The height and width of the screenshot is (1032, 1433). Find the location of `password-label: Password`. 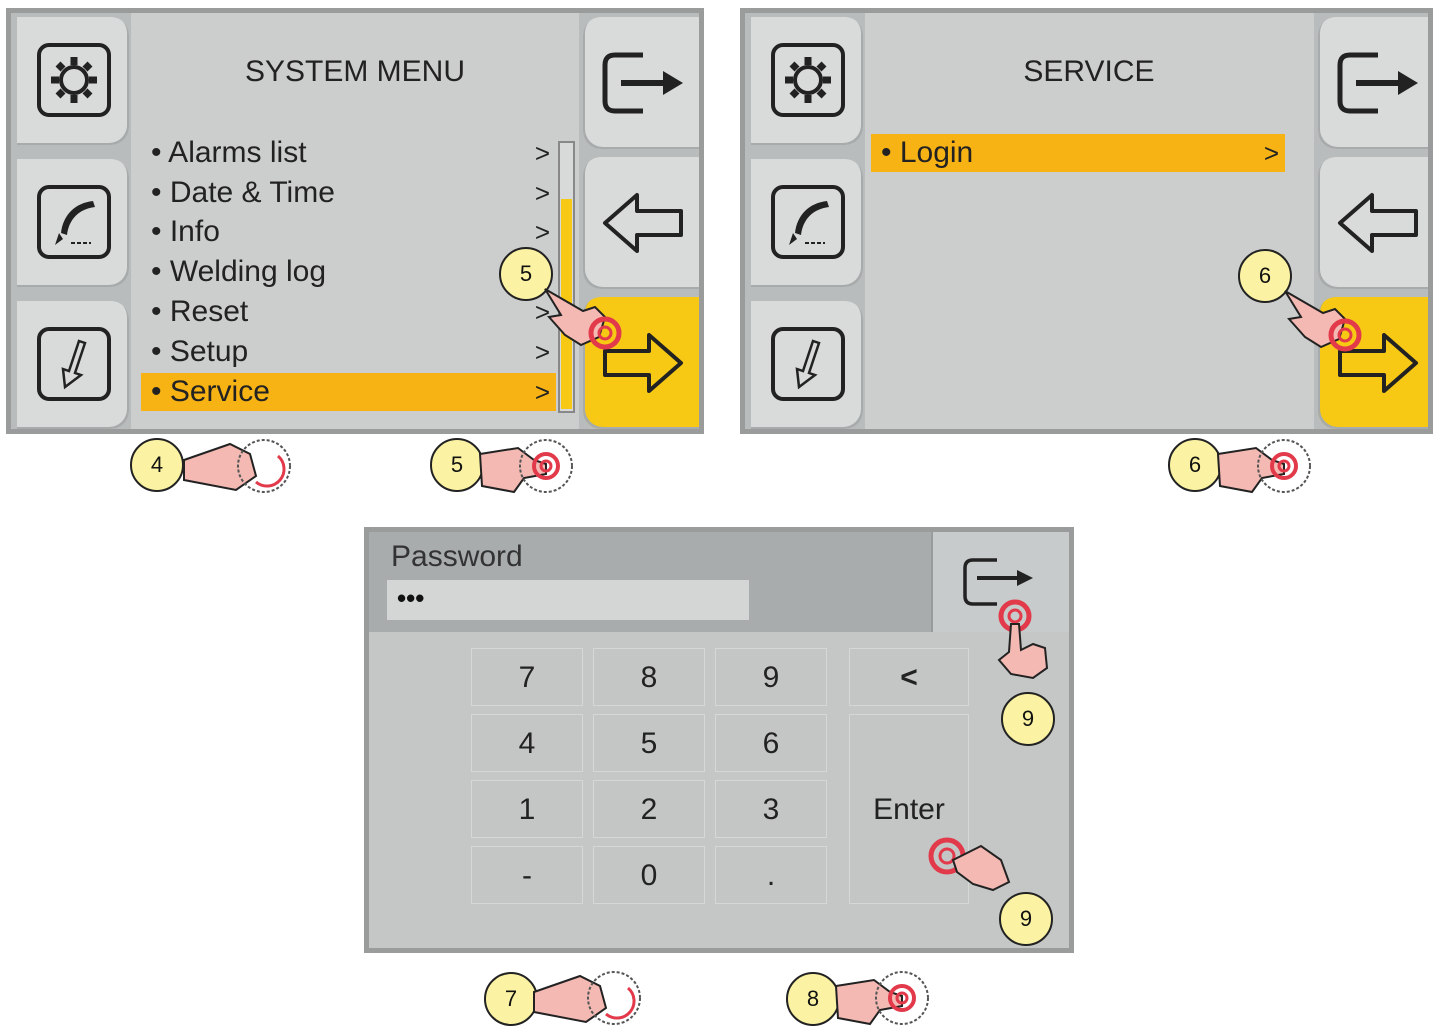

password-label: Password is located at coordinates (457, 556).